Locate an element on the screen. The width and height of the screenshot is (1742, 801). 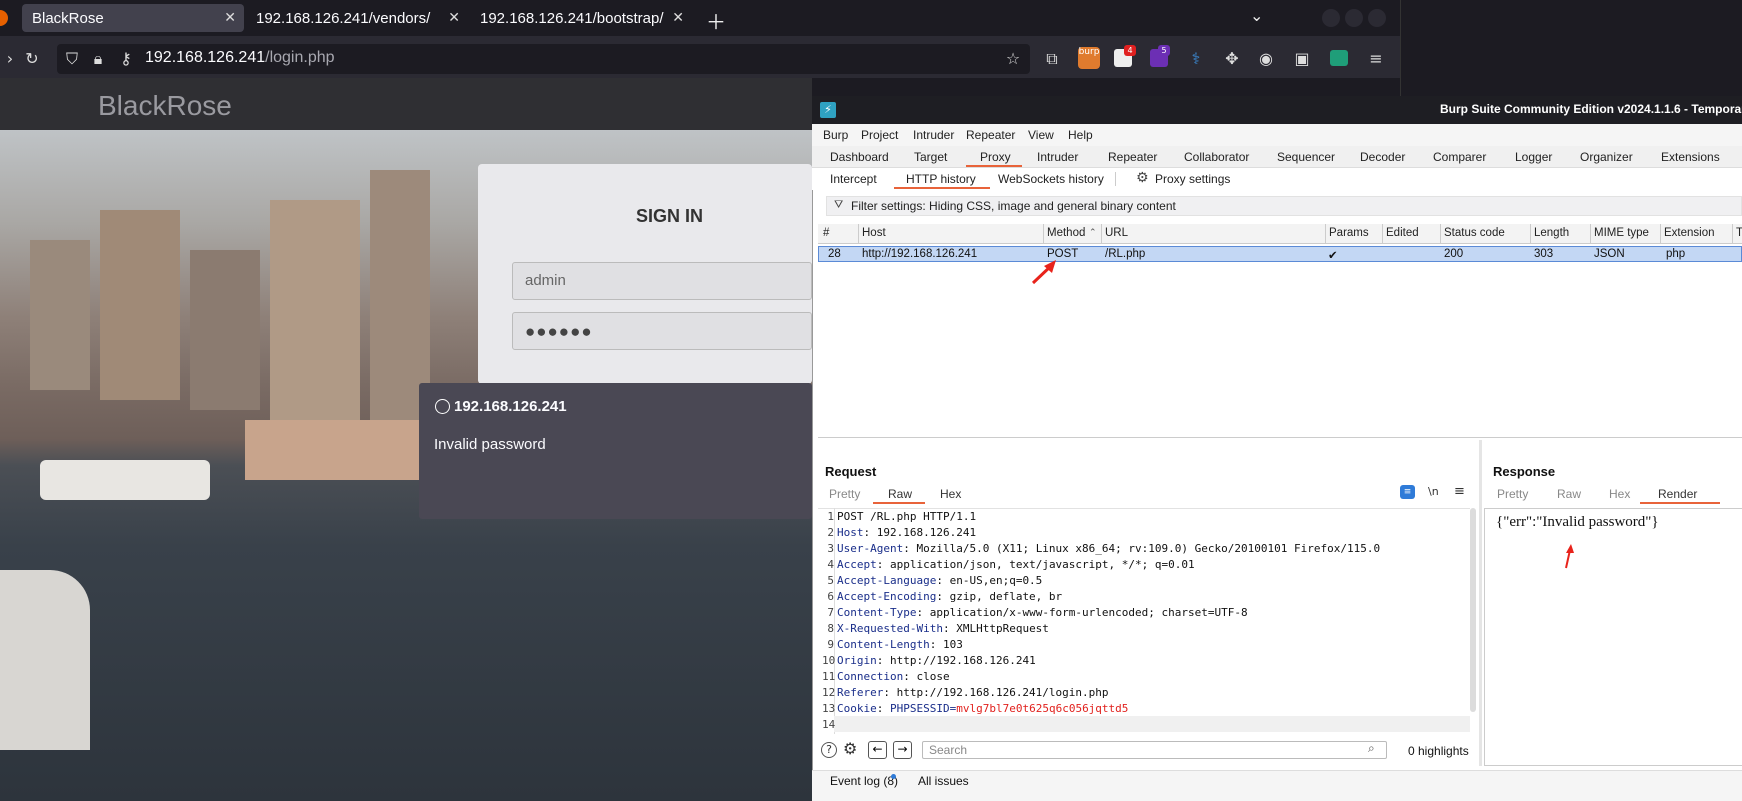
tab-collaborator: Collaborator is located at coordinates (1216, 157).